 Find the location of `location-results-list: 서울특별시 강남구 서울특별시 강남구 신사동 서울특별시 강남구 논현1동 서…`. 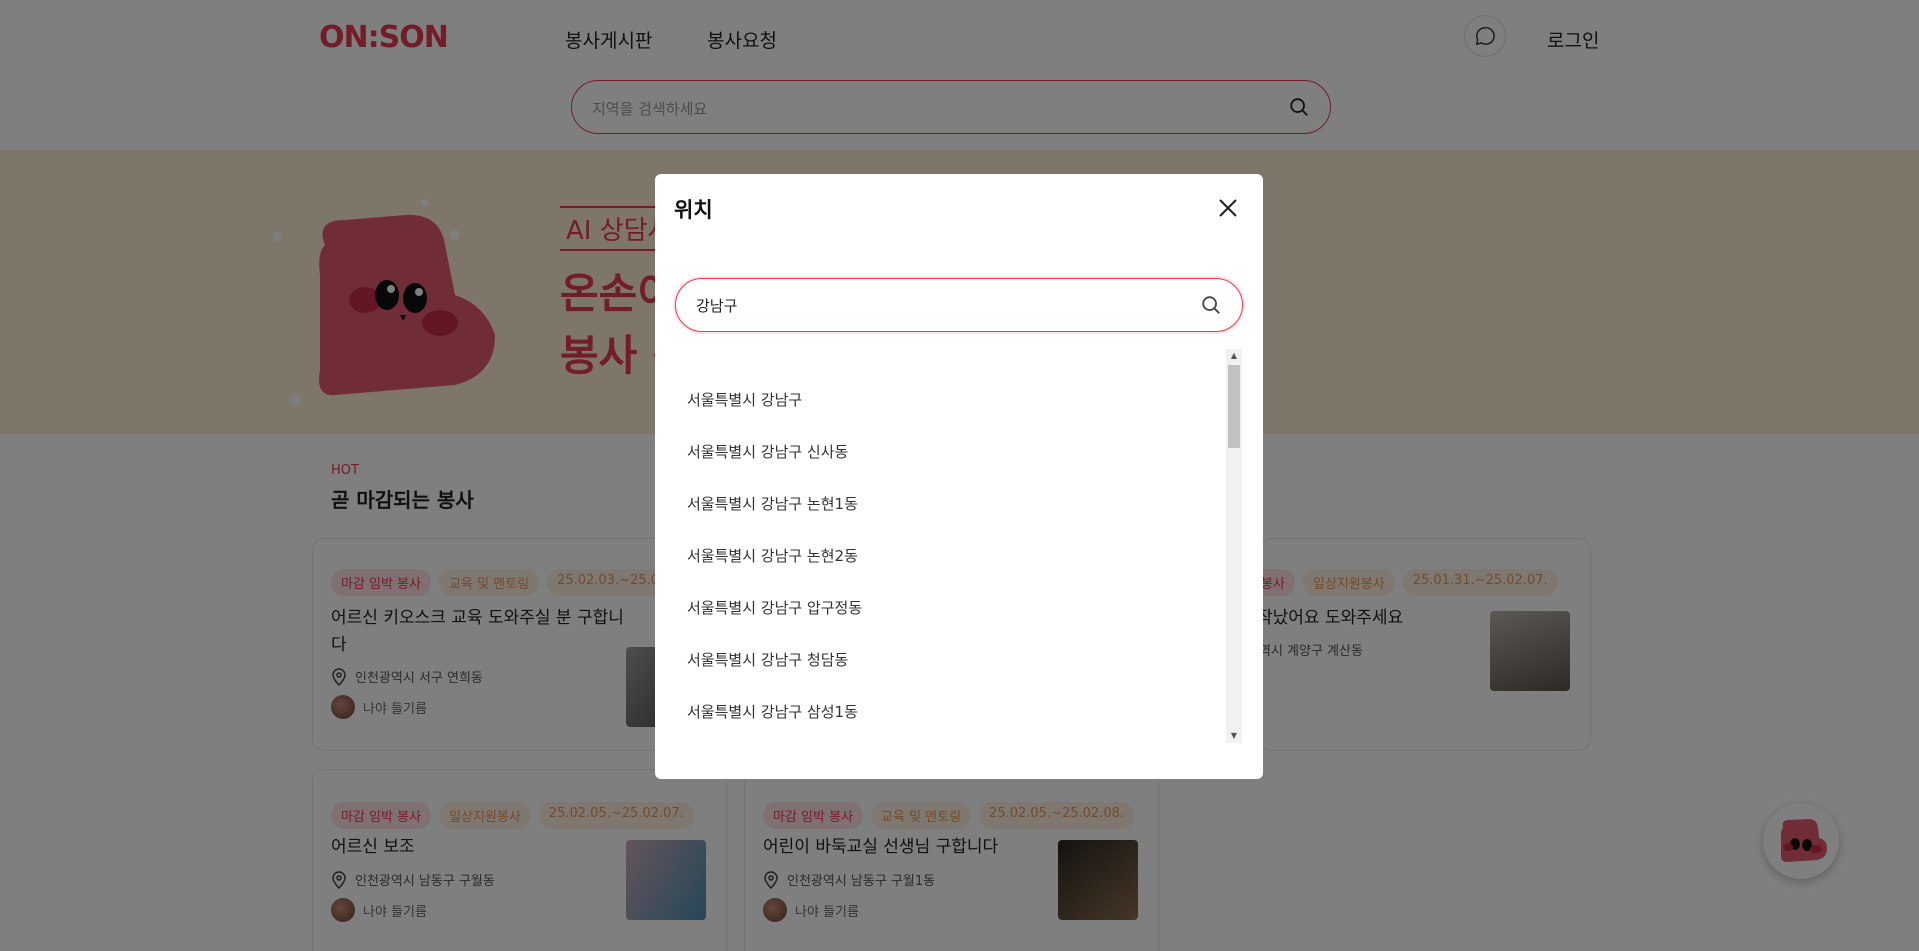

location-results-list: 서울특별시 강남구 서울특별시 강남구 신사동 서울특별시 강남구 논현1동 서… is located at coordinates (949, 544).